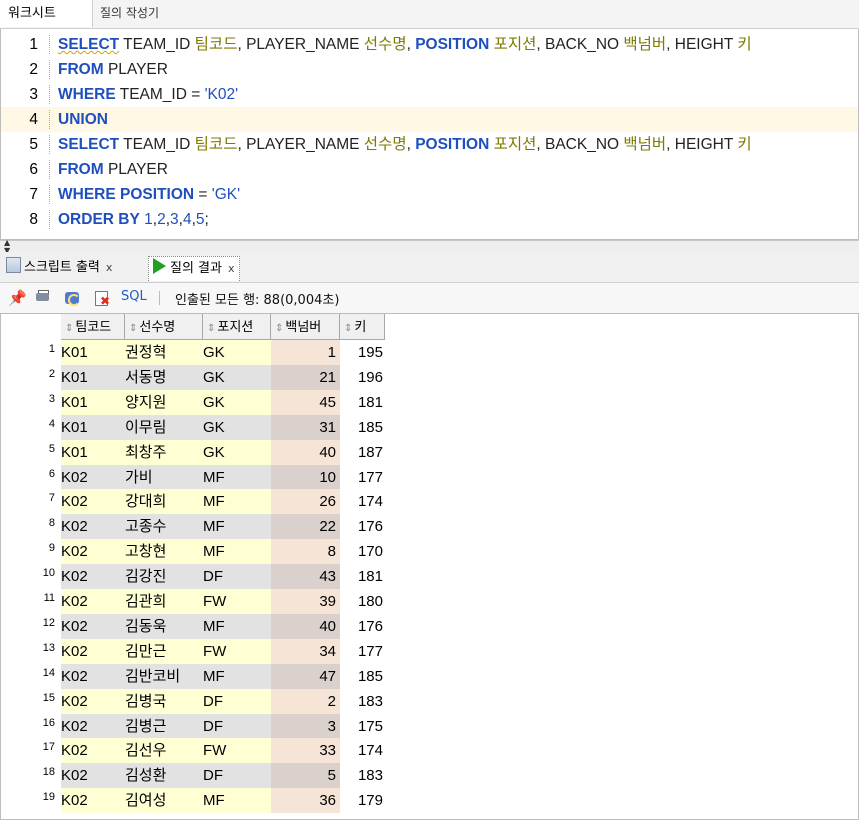  I want to click on cell-back-no: 21, so click(305, 377).